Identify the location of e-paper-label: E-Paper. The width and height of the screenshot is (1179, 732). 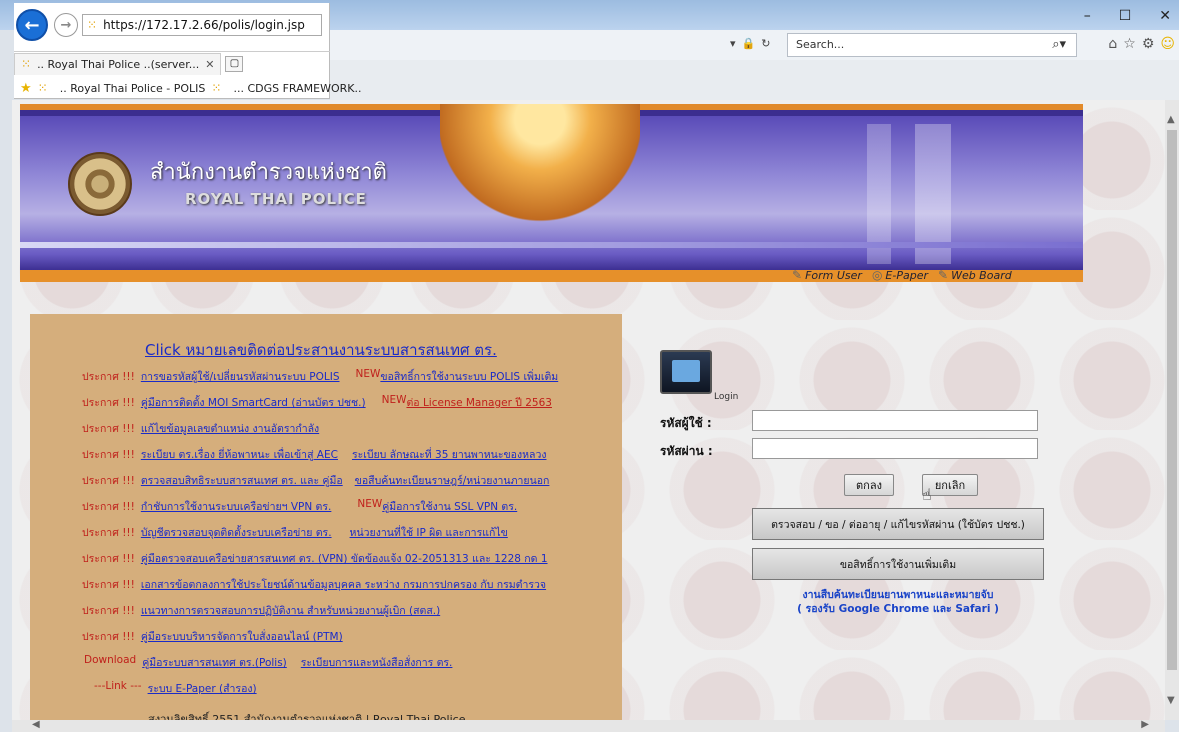
(906, 275).